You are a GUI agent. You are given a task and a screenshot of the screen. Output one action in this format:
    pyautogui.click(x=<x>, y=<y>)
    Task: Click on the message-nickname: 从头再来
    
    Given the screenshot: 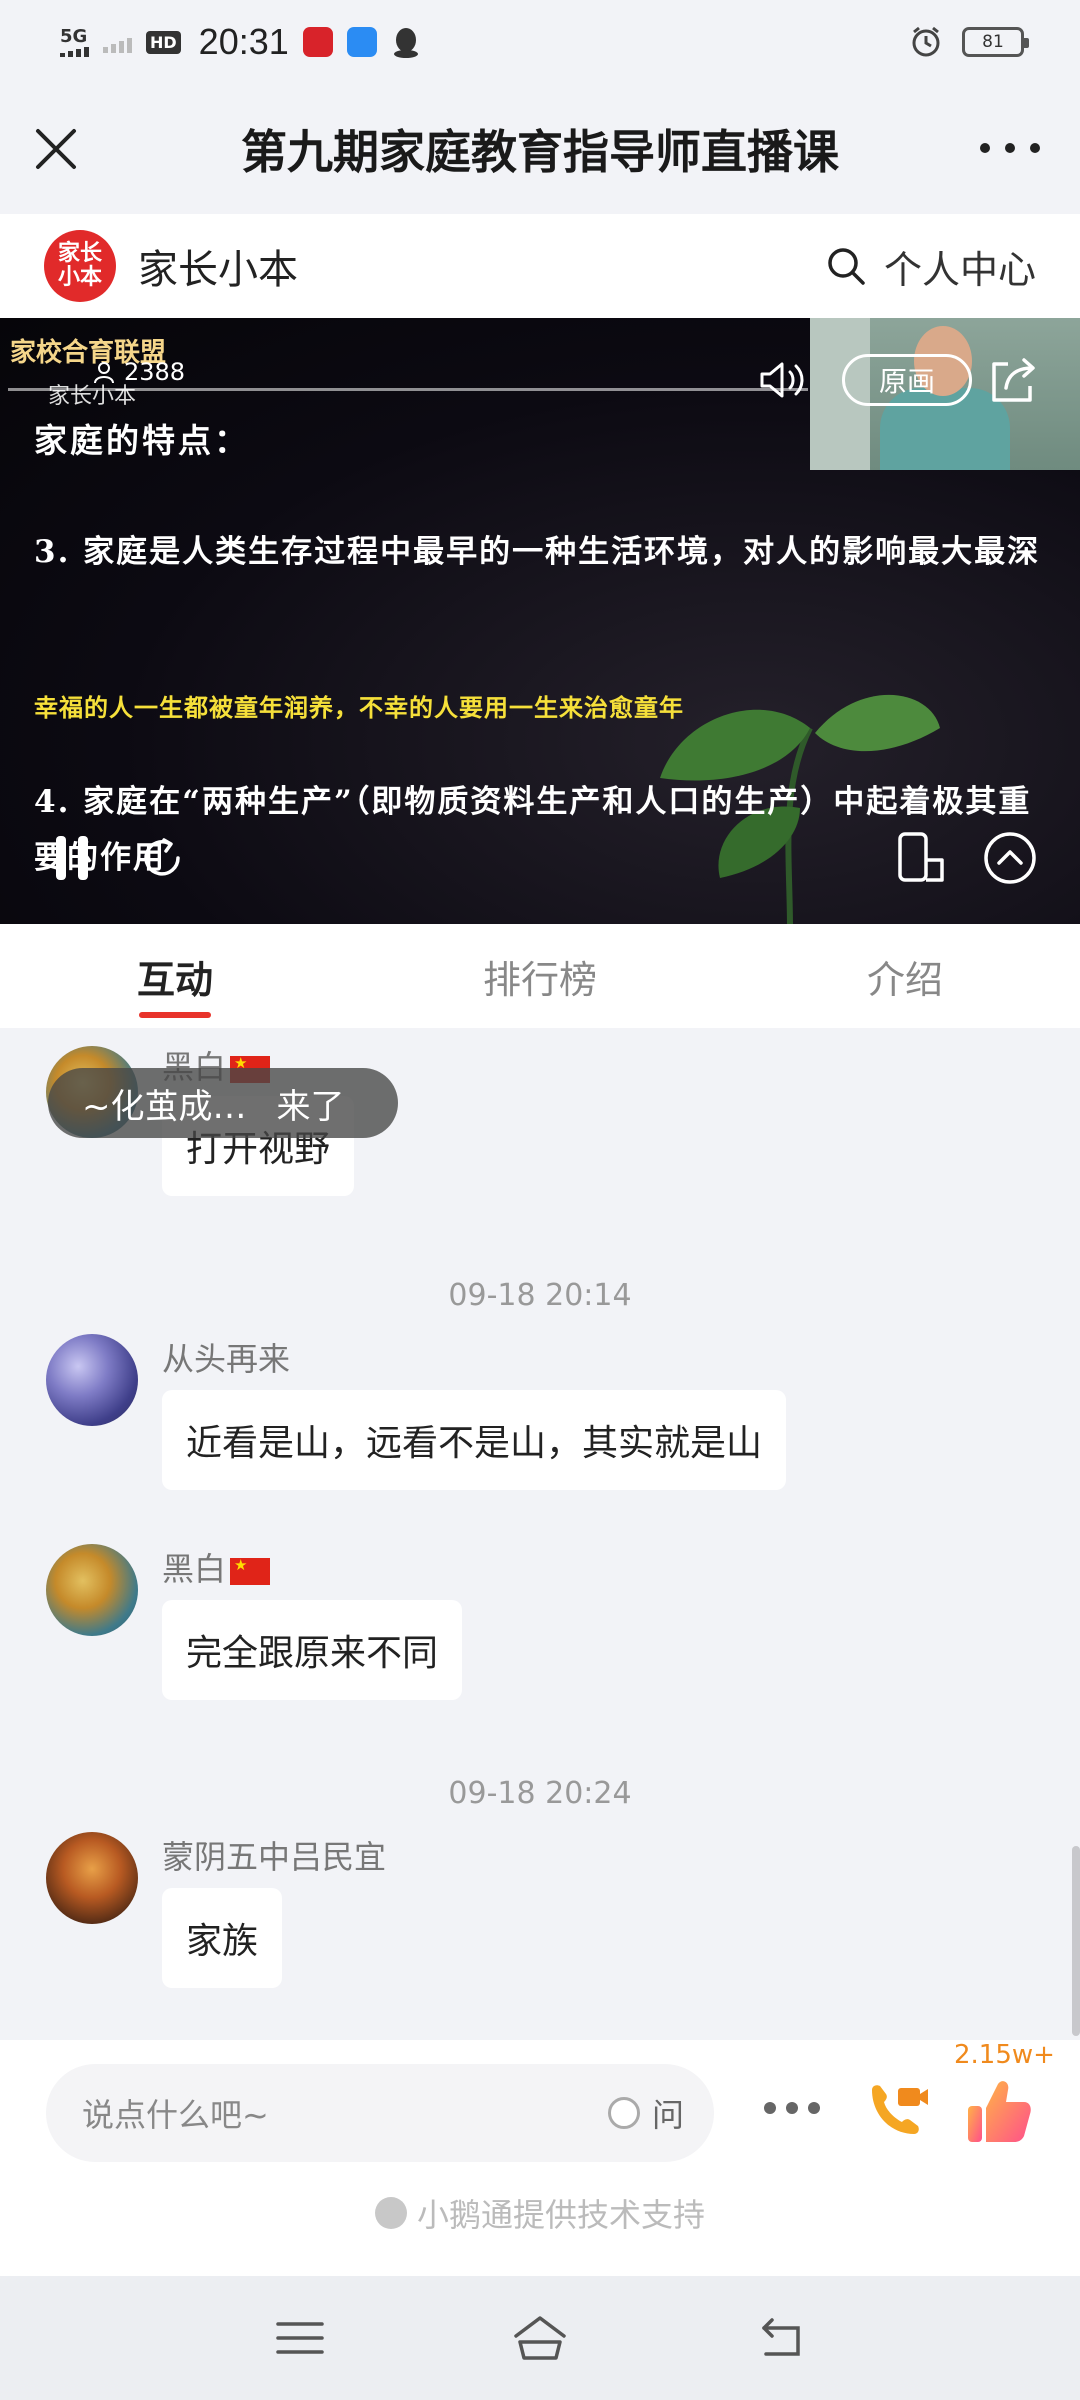 What is the action you would take?
    pyautogui.click(x=226, y=1357)
    